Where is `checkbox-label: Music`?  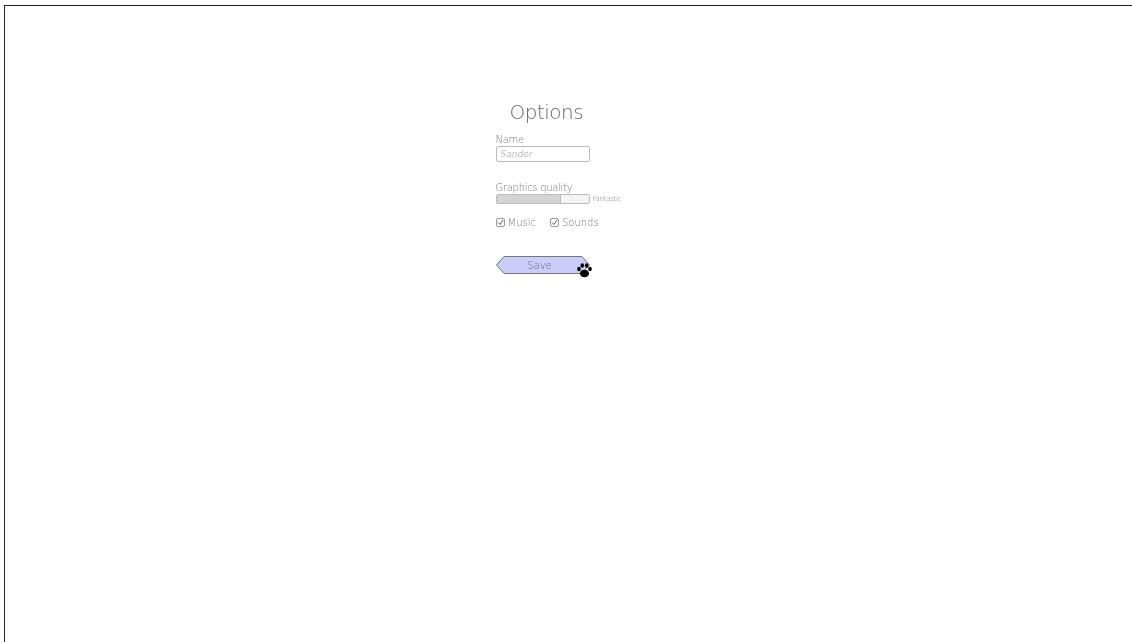
checkbox-label: Music is located at coordinates (521, 222).